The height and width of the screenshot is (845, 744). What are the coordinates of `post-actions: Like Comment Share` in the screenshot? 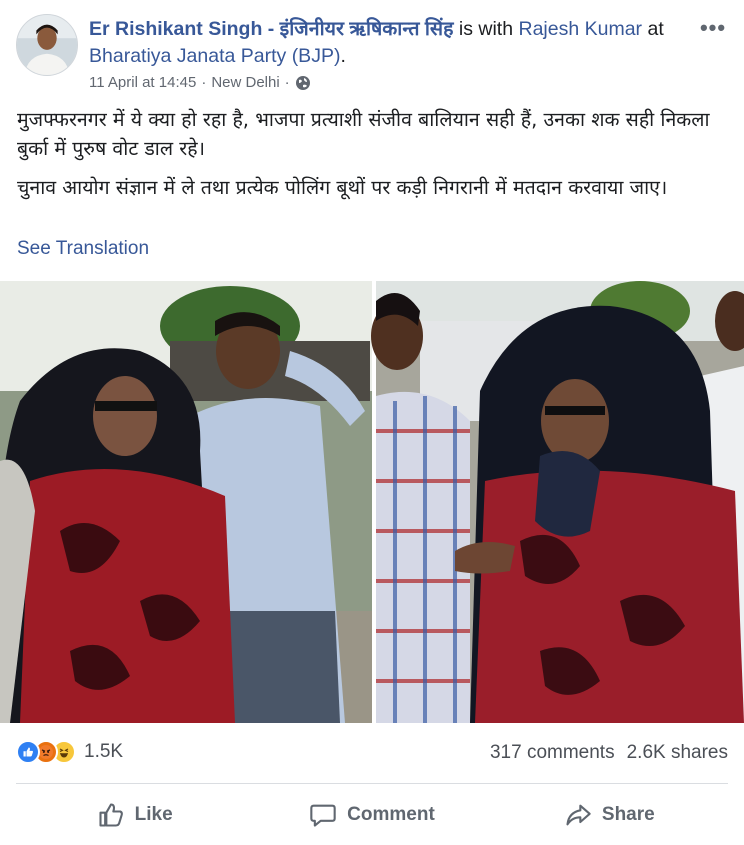 It's located at (372, 815).